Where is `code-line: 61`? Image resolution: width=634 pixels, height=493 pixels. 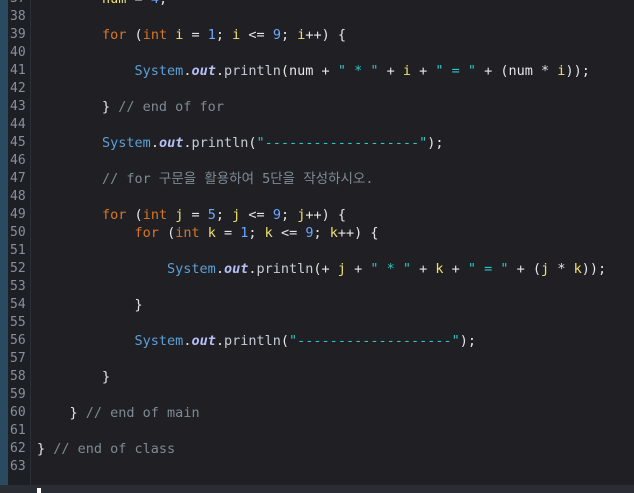
code-line: 61 is located at coordinates (317, 431).